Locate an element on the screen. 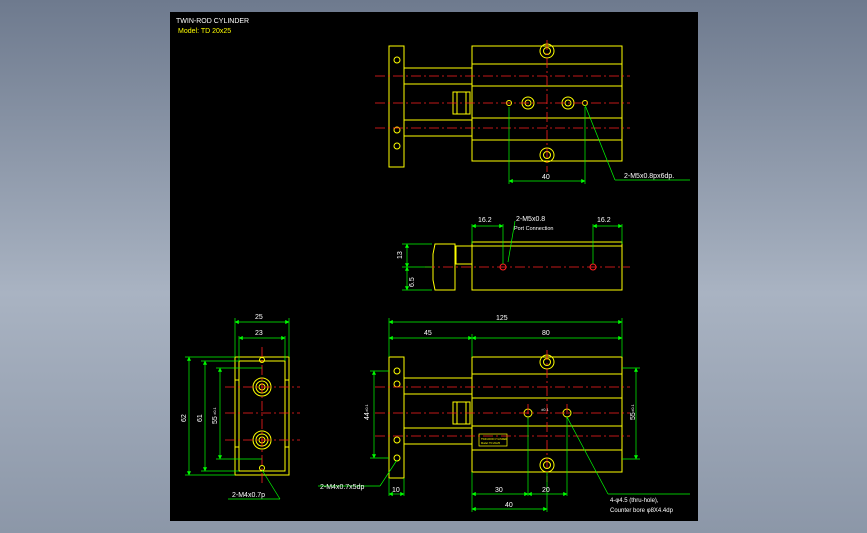 This screenshot has width=867, height=533. side-cylinder-body is located at coordinates (547, 266).